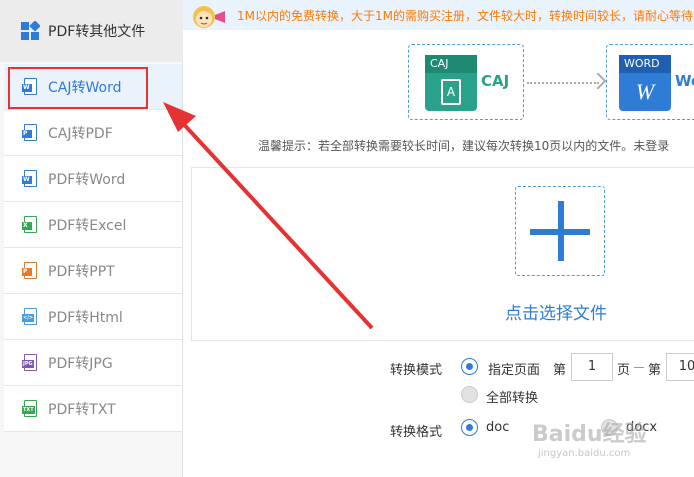 The width and height of the screenshot is (694, 477). I want to click on specified-pages-radio, so click(469, 366).